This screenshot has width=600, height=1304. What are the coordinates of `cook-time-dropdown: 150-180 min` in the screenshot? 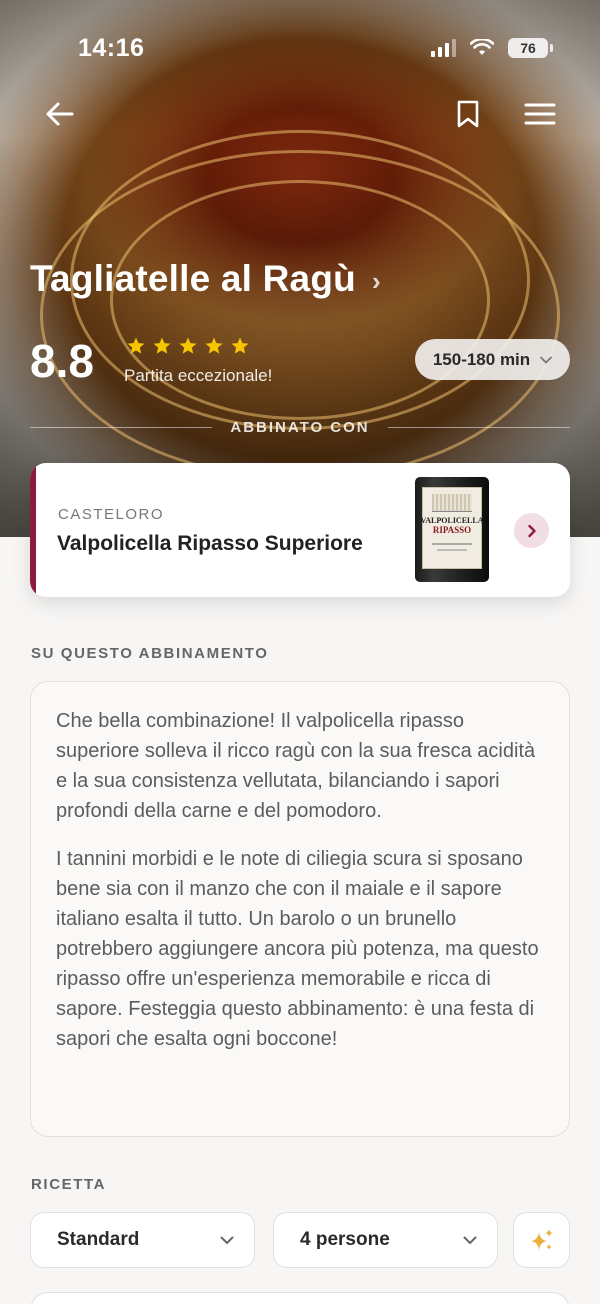 It's located at (492, 359).